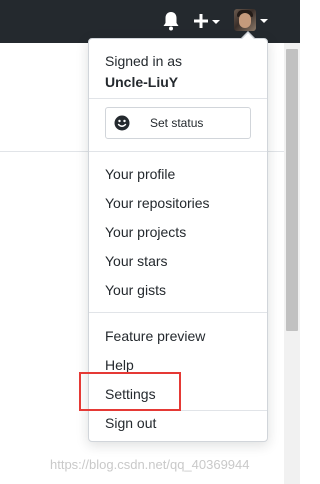 Image resolution: width=320 pixels, height=484 pixels. What do you see at coordinates (248, 36) in the screenshot?
I see `dropdown-pointer-fill` at bounding box center [248, 36].